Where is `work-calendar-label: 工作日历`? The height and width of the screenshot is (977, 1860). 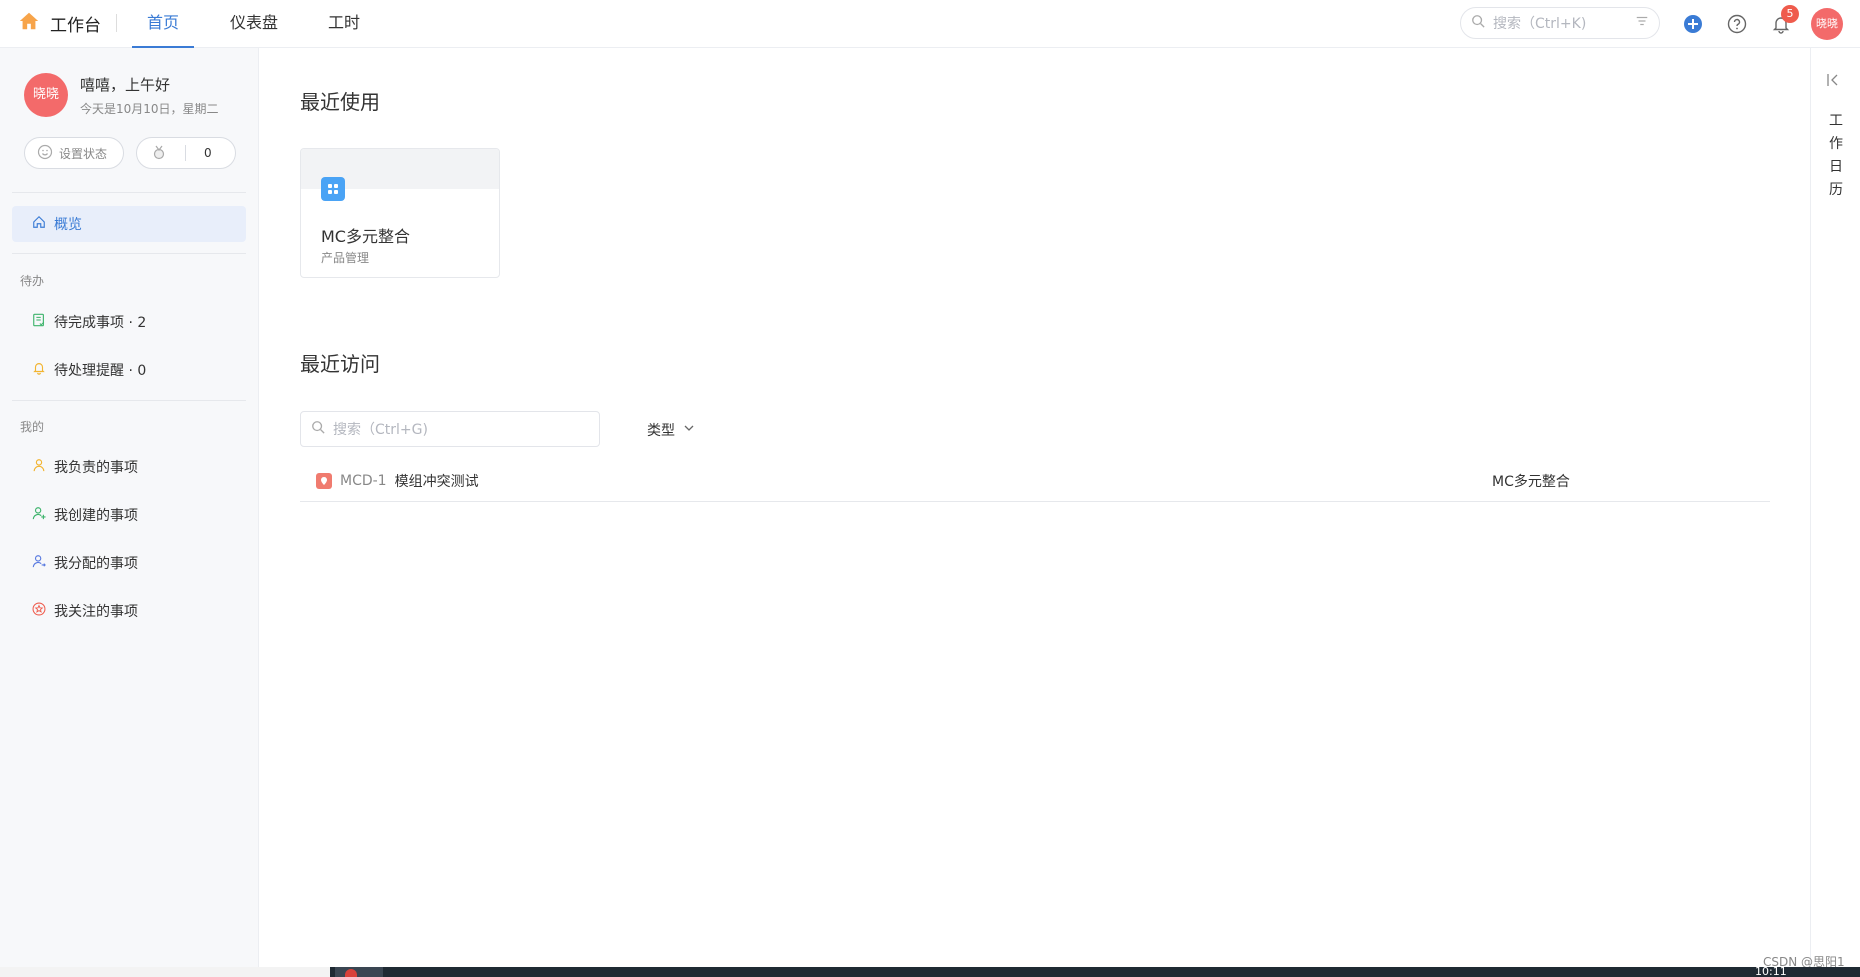
work-calendar-label: 工作日历 is located at coordinates (1836, 156).